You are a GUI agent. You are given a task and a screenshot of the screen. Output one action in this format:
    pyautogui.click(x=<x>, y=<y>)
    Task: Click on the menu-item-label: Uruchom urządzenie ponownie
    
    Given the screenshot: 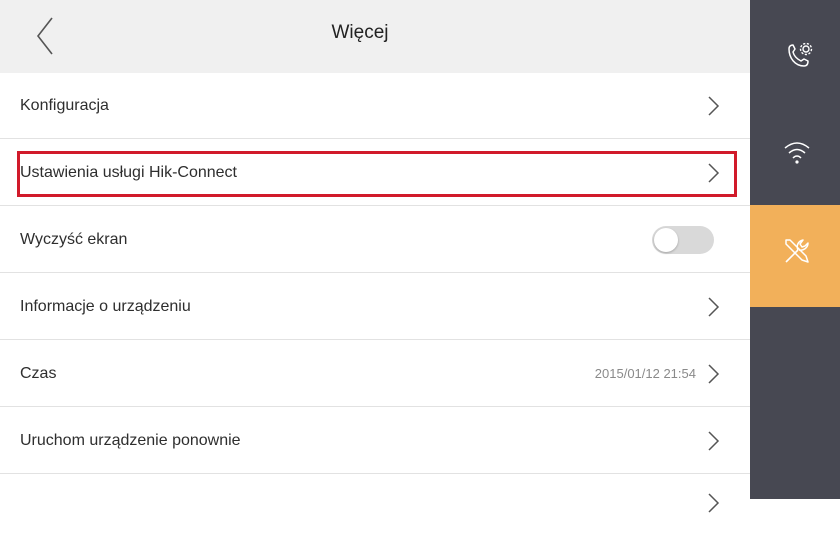 What is the action you would take?
    pyautogui.click(x=130, y=440)
    